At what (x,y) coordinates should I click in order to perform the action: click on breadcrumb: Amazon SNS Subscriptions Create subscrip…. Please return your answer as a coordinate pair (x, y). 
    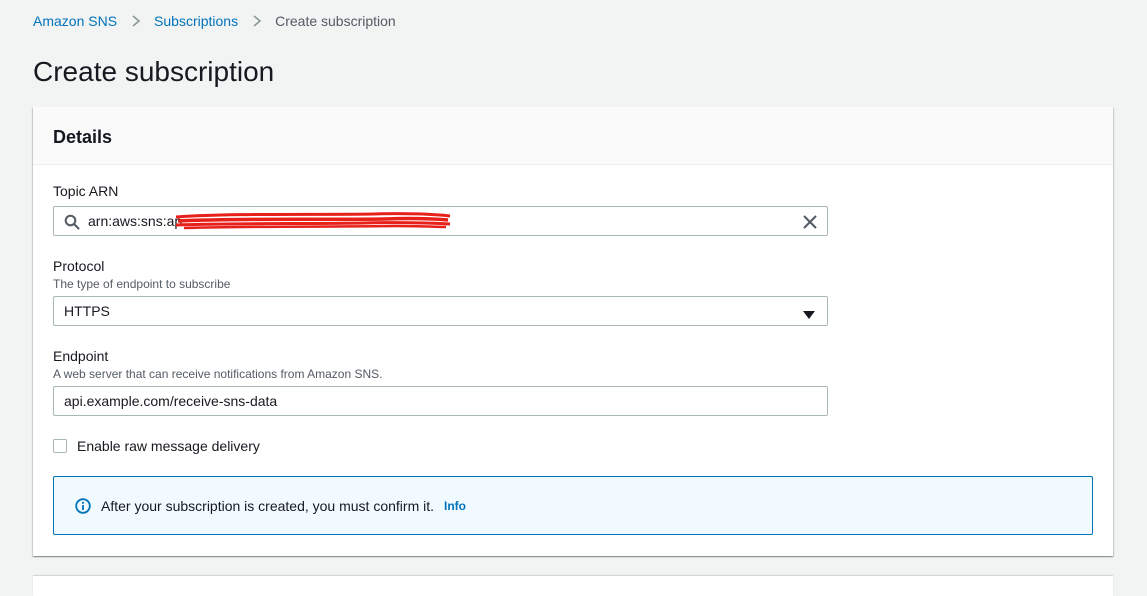
    Looking at the image, I should click on (214, 21).